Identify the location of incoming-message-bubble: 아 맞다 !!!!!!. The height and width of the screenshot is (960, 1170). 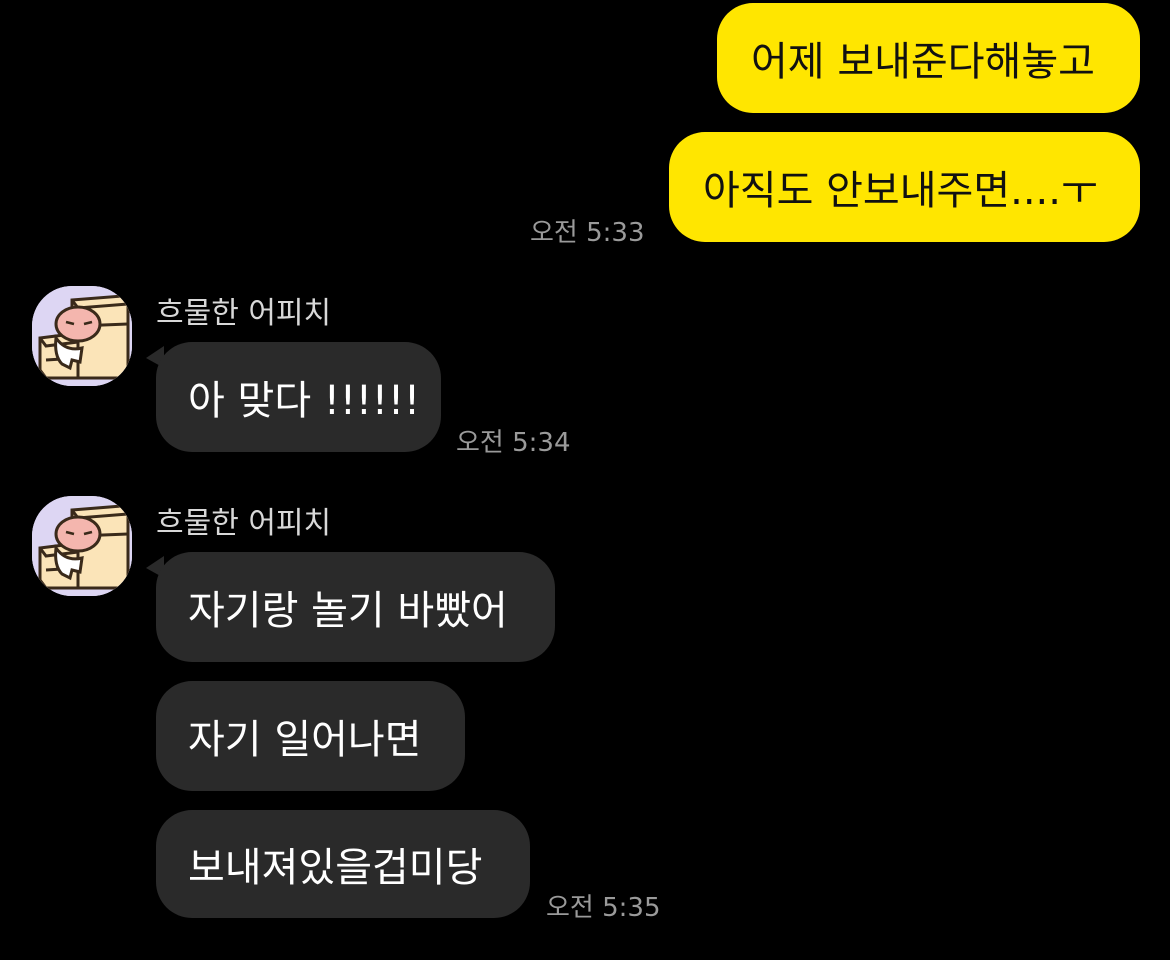
(298, 397).